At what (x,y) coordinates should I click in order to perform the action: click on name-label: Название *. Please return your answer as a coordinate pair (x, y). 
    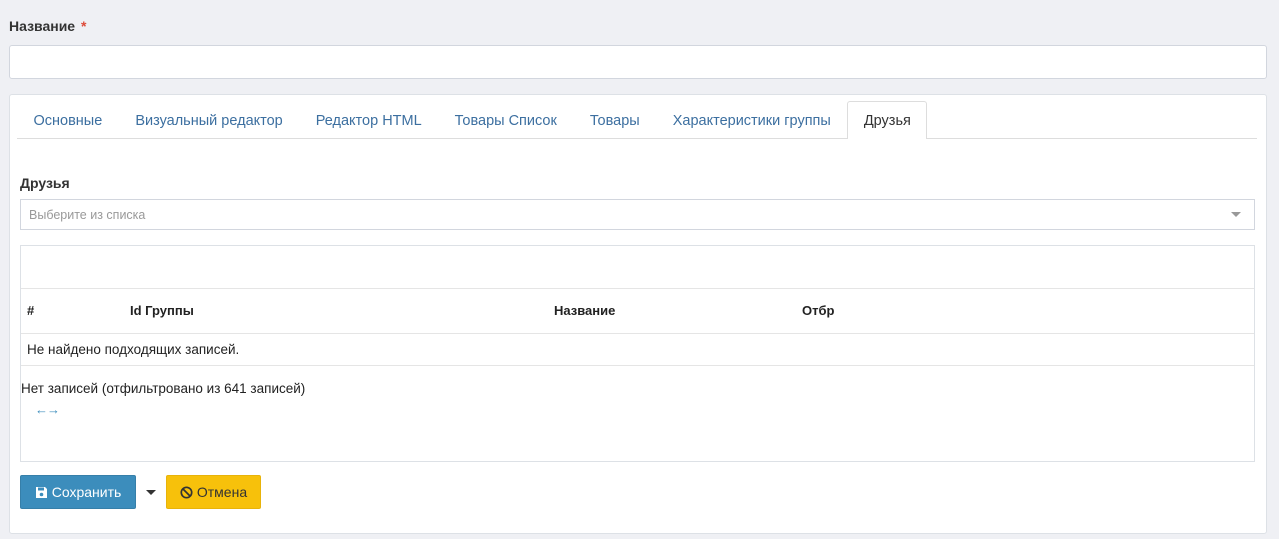
    Looking at the image, I should click on (47, 26).